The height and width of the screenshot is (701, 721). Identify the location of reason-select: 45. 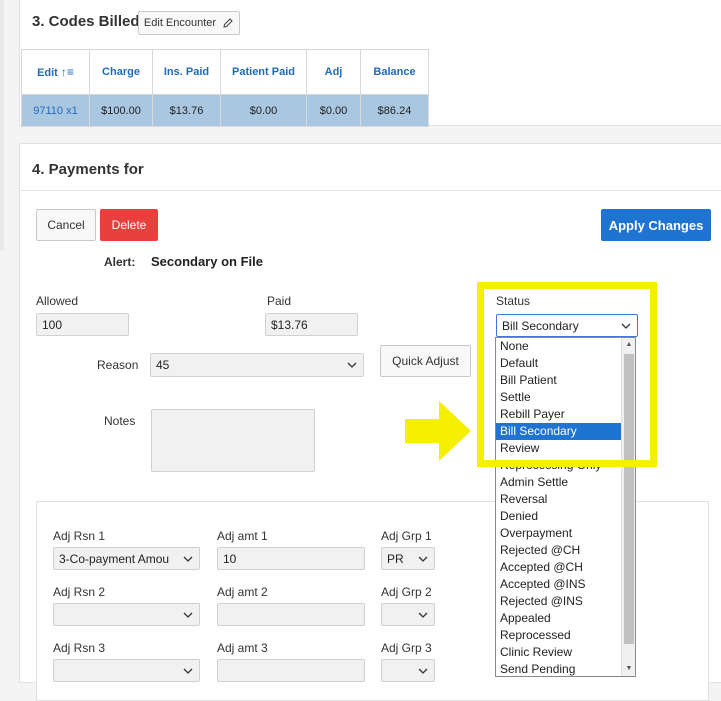
(257, 365).